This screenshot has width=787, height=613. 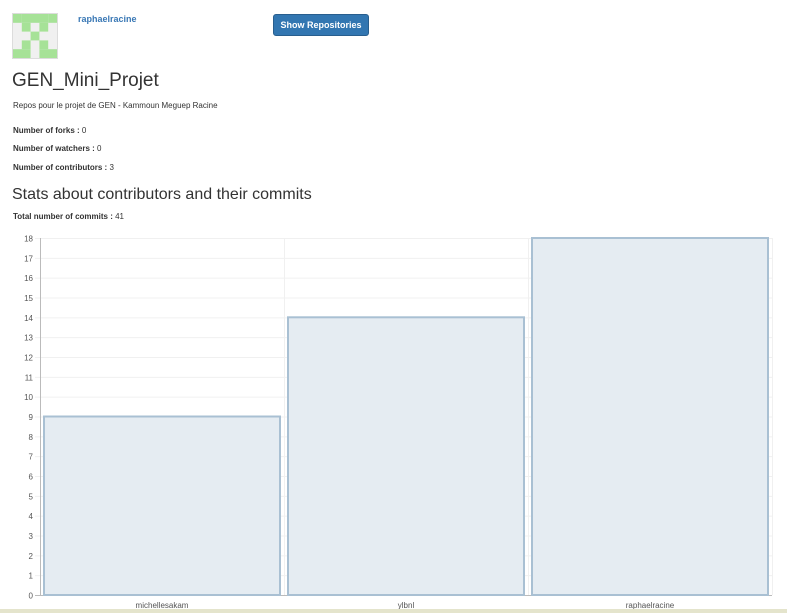 I want to click on y-tick-label: 0, so click(x=31, y=596).